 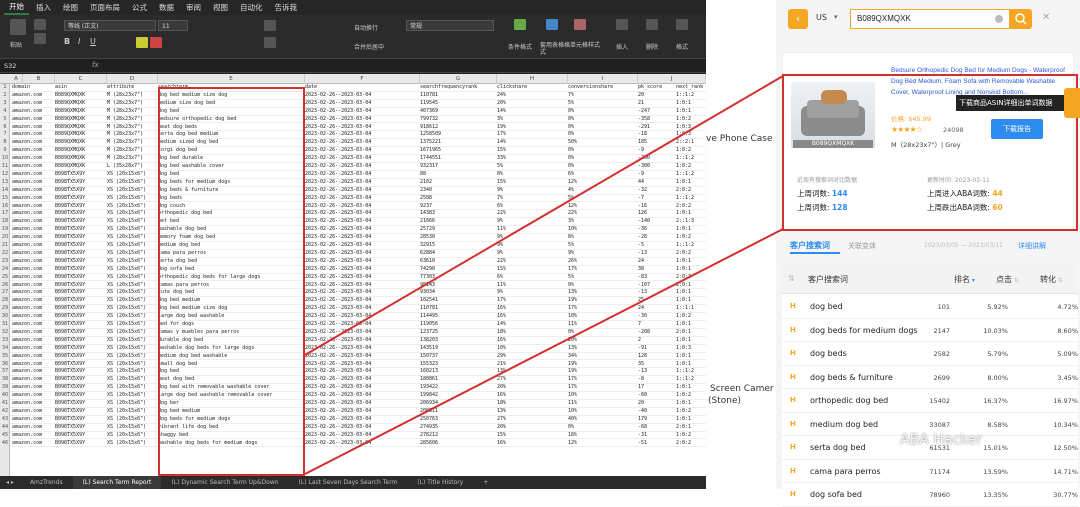 What do you see at coordinates (458, 286) in the screenshot?
I see `cell: 90143` at bounding box center [458, 286].